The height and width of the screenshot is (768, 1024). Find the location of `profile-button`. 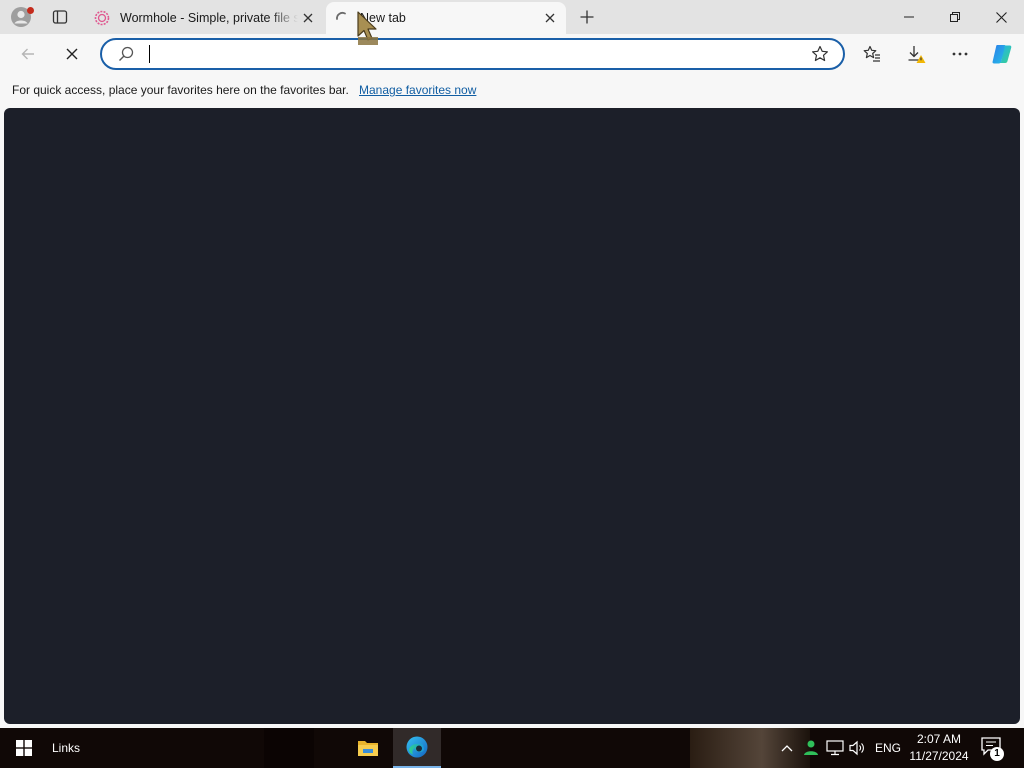

profile-button is located at coordinates (21, 17).